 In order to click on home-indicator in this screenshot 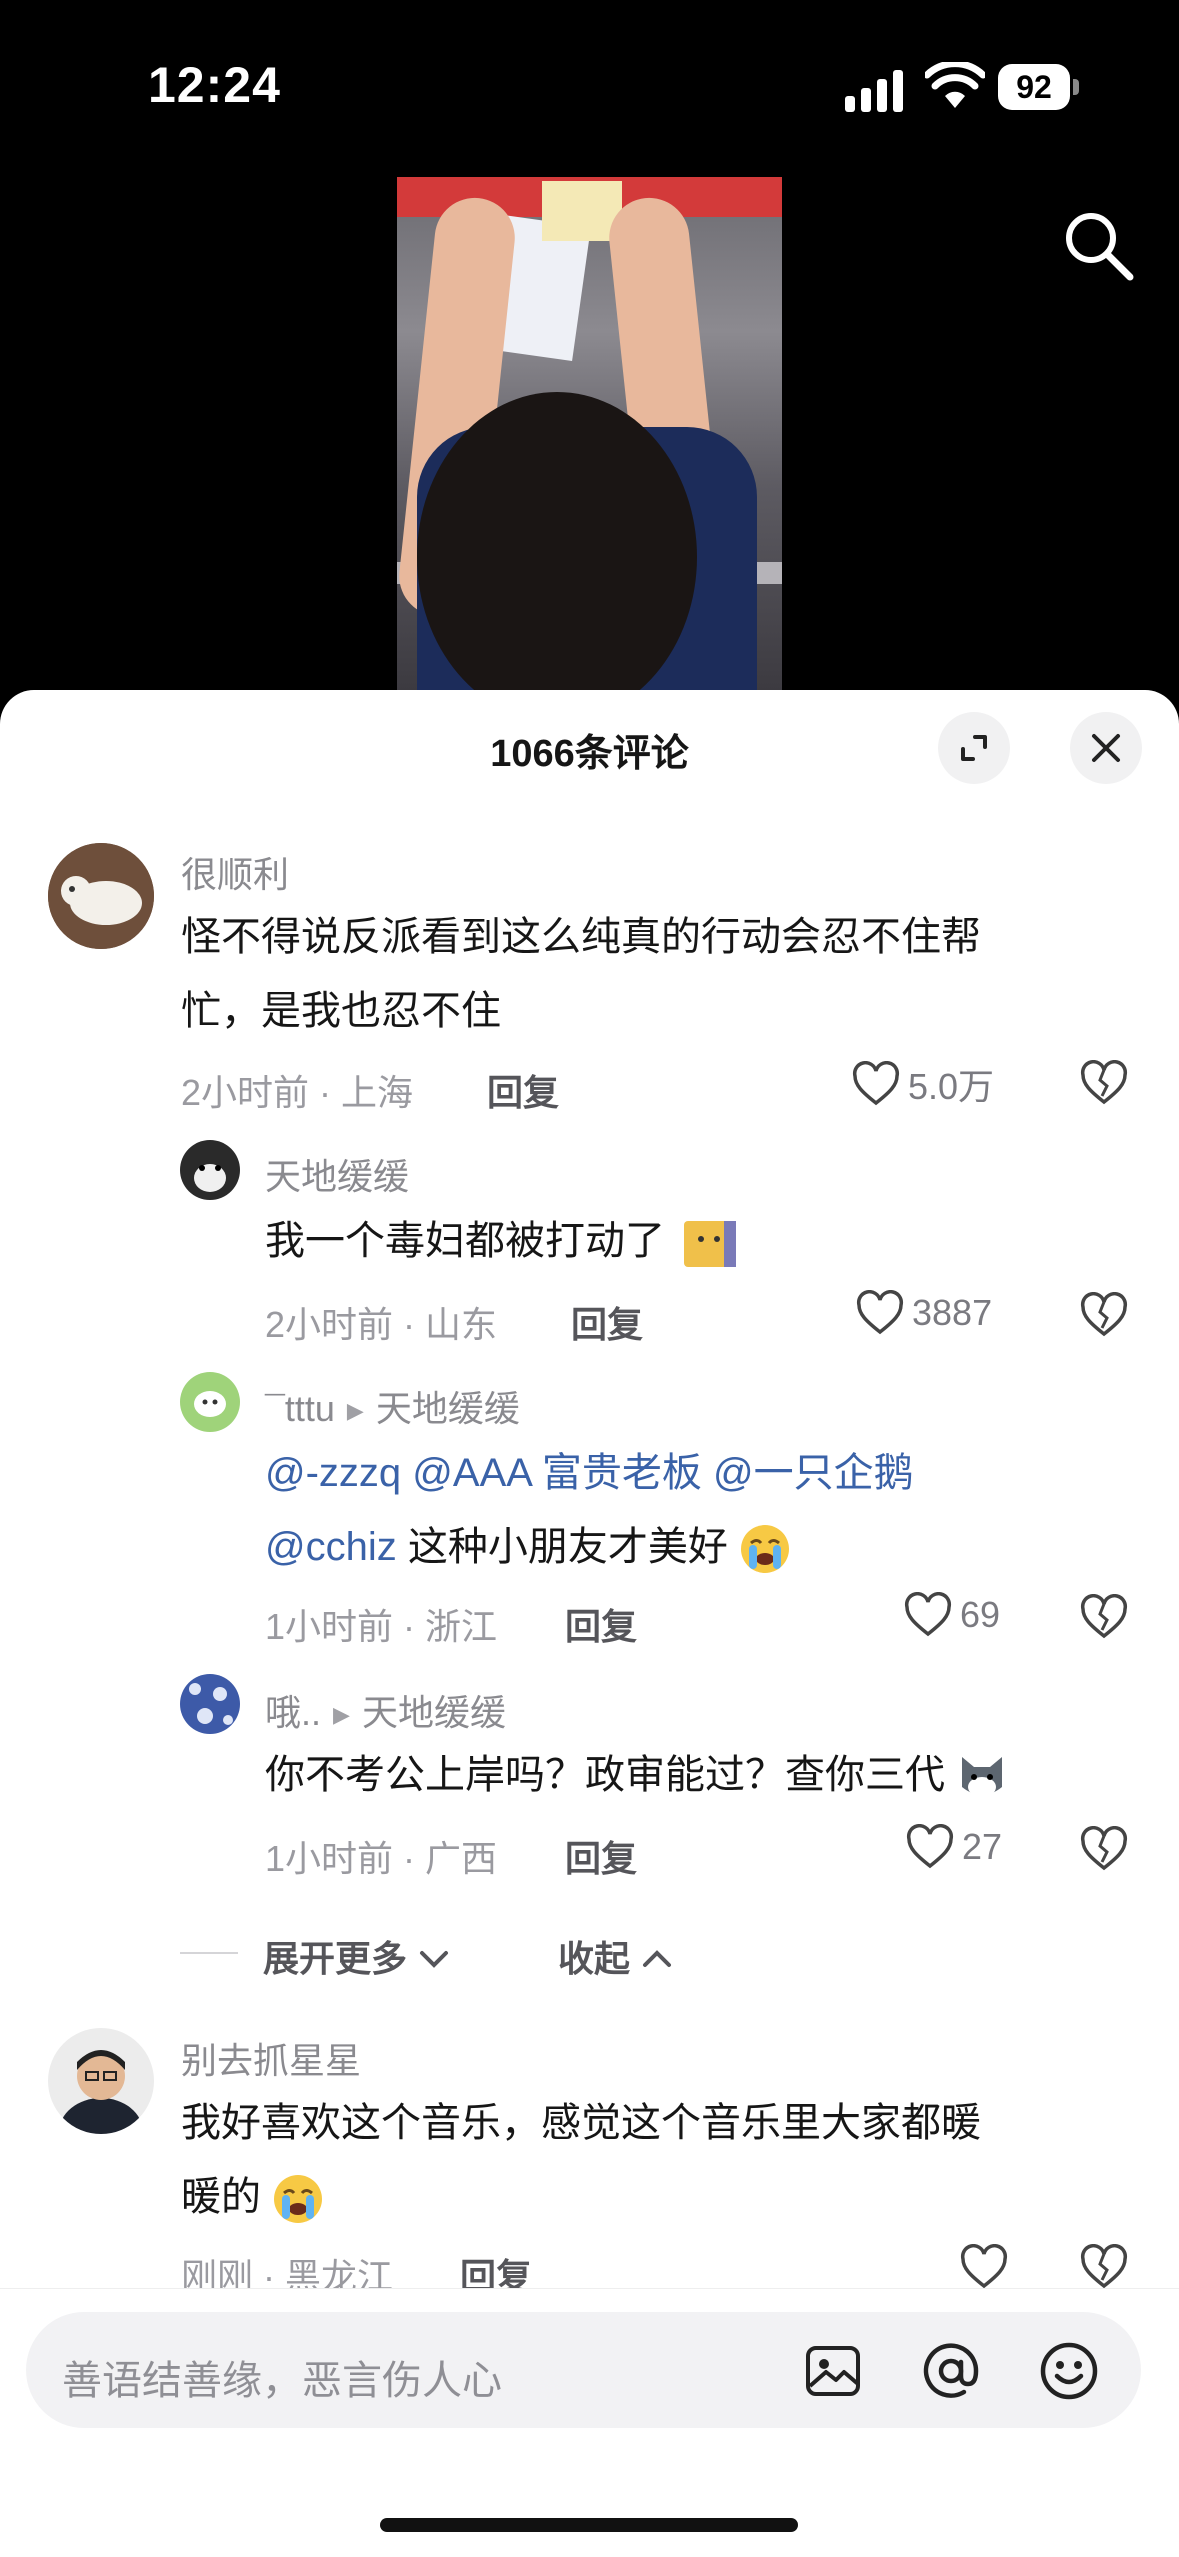, I will do `click(589, 2525)`.